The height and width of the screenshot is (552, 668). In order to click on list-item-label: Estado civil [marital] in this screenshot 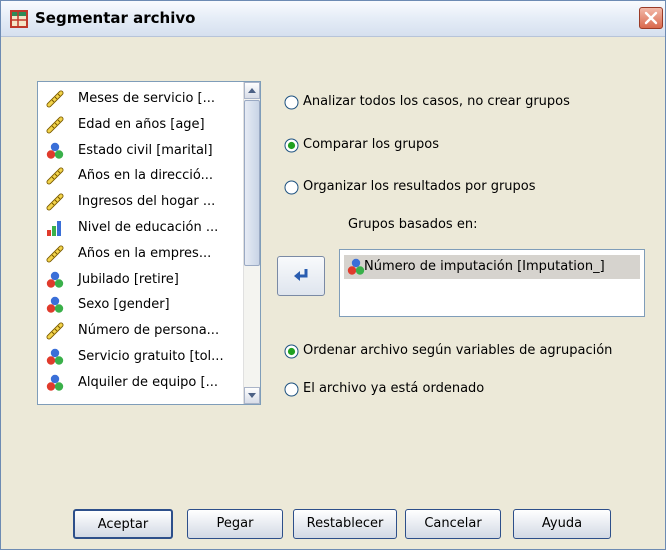, I will do `click(145, 150)`.